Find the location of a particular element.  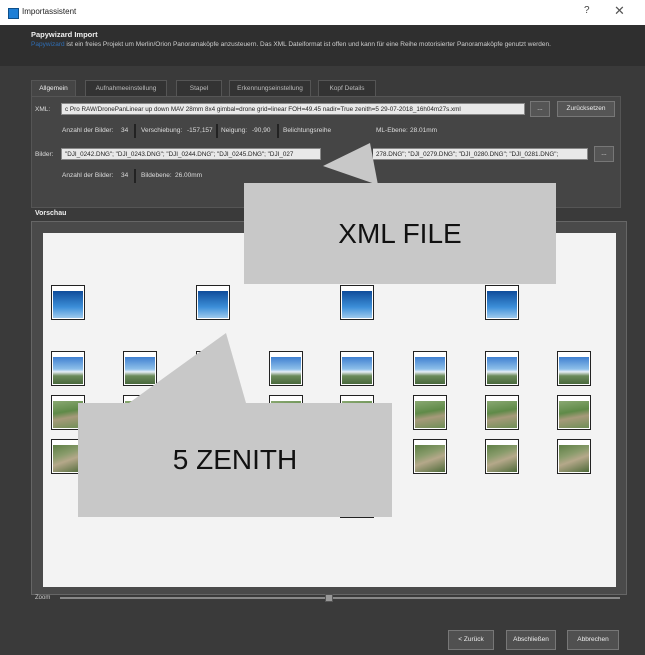

zenith-callout-pointer is located at coordinates (187, 368).